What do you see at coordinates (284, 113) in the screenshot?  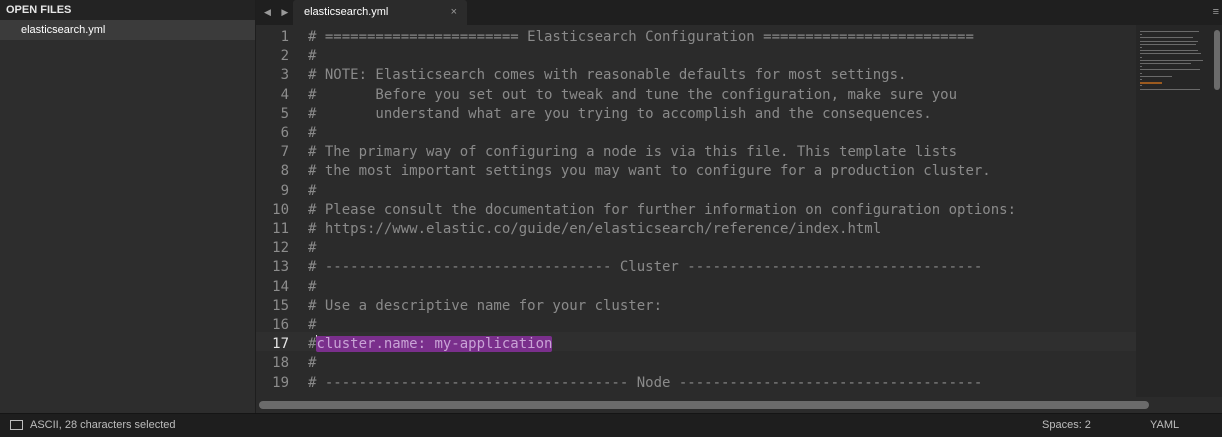 I see `line-number: 5` at bounding box center [284, 113].